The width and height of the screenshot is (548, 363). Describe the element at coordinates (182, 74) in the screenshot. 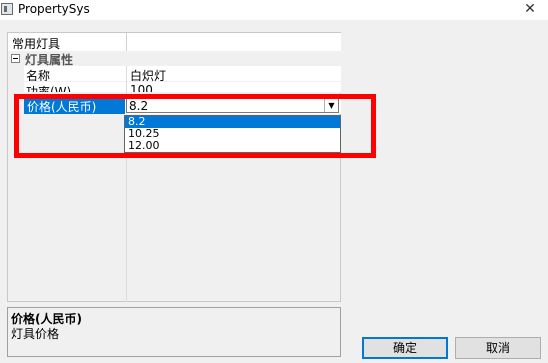

I see `property-row-name: 名称 白炽灯` at that location.